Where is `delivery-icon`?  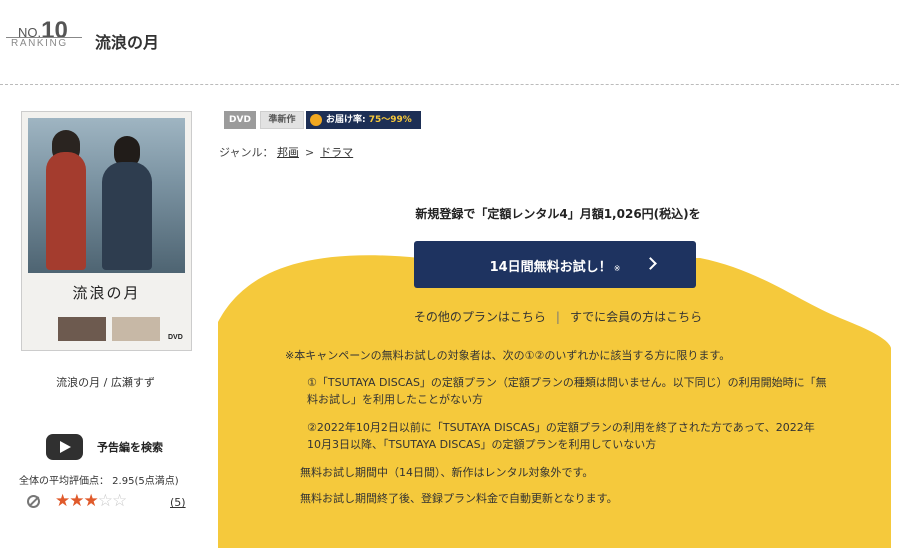
delivery-icon is located at coordinates (316, 120).